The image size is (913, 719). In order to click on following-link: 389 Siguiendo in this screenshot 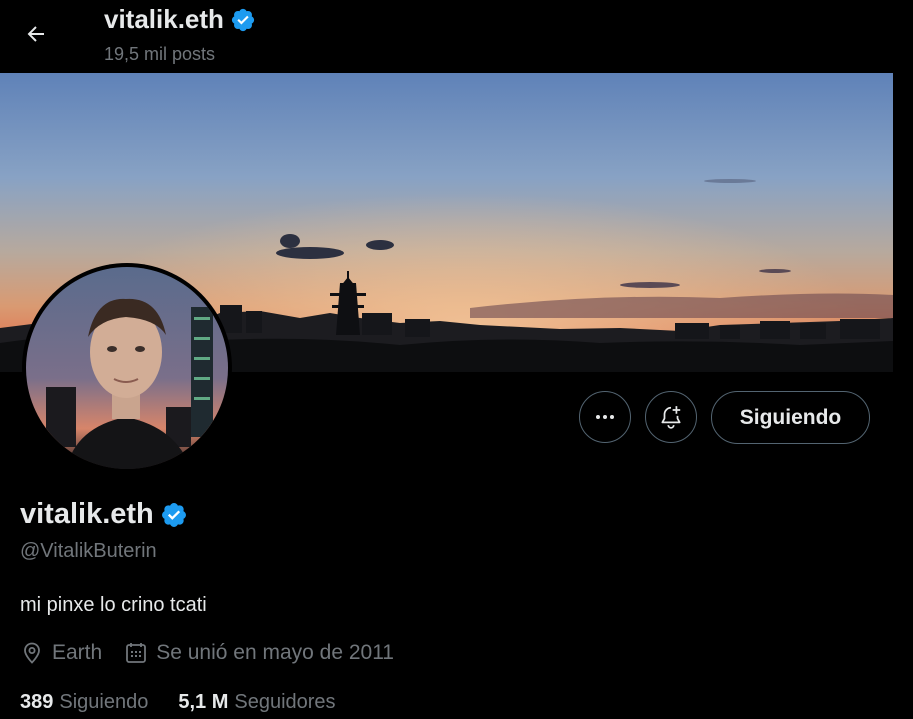, I will do `click(84, 702)`.